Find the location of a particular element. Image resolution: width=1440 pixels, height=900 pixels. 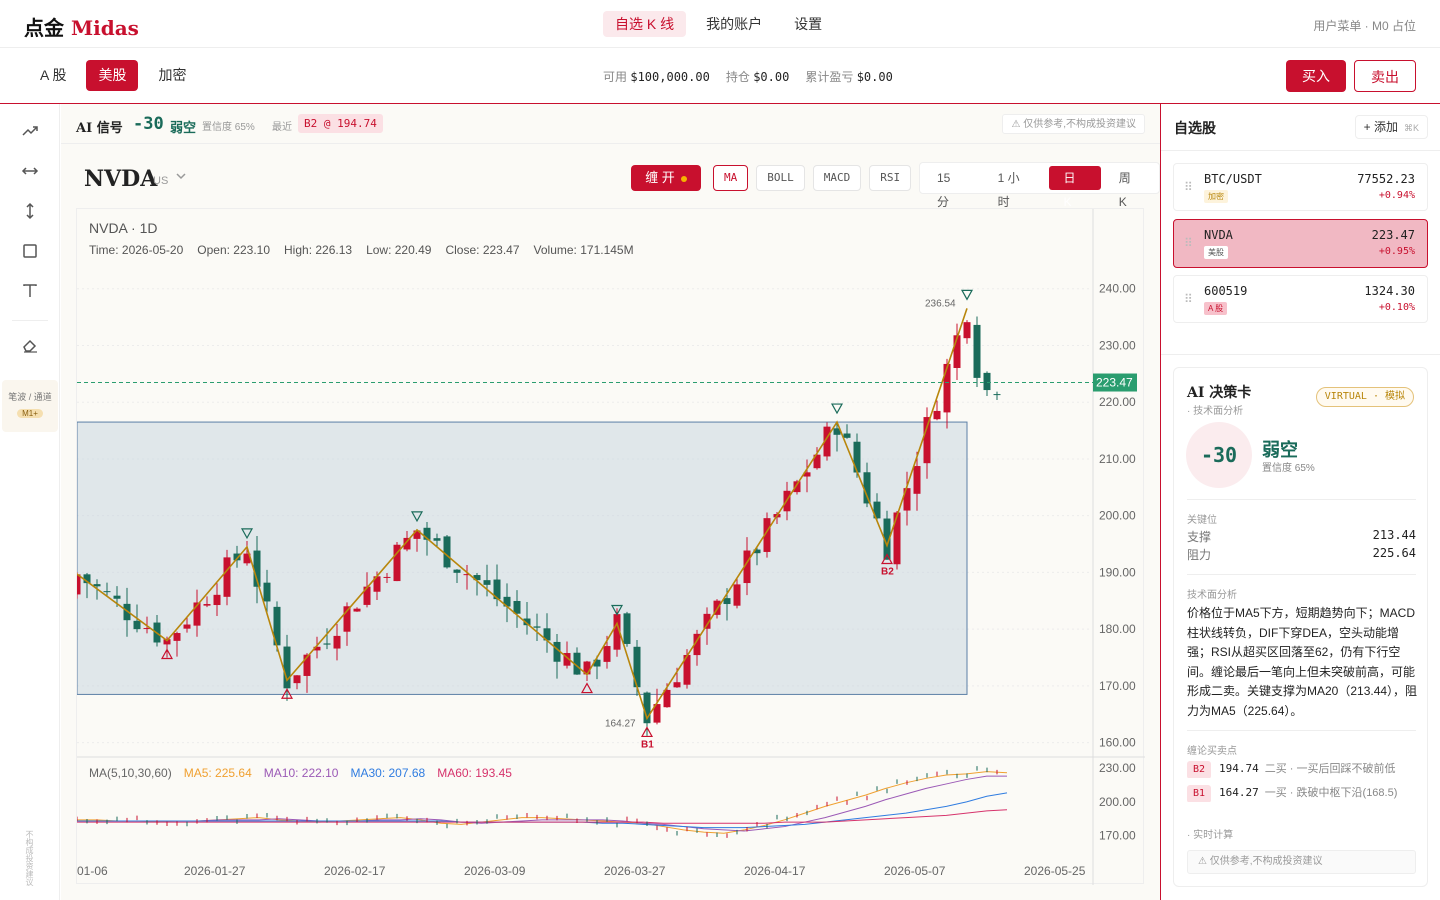

ma5-value: MA5: 225.64 is located at coordinates (217, 773).